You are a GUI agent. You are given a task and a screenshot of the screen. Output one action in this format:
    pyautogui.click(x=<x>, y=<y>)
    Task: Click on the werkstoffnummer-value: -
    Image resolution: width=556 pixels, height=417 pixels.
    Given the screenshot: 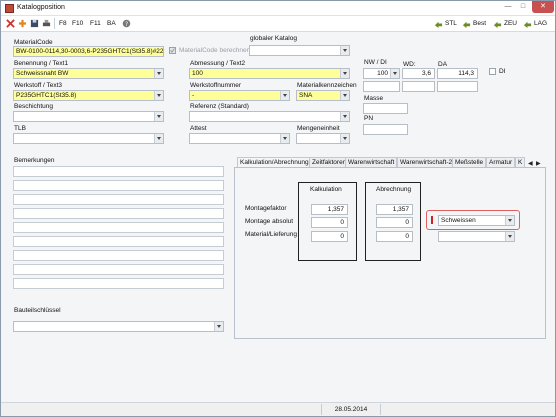 What is the action you would take?
    pyautogui.click(x=193, y=95)
    